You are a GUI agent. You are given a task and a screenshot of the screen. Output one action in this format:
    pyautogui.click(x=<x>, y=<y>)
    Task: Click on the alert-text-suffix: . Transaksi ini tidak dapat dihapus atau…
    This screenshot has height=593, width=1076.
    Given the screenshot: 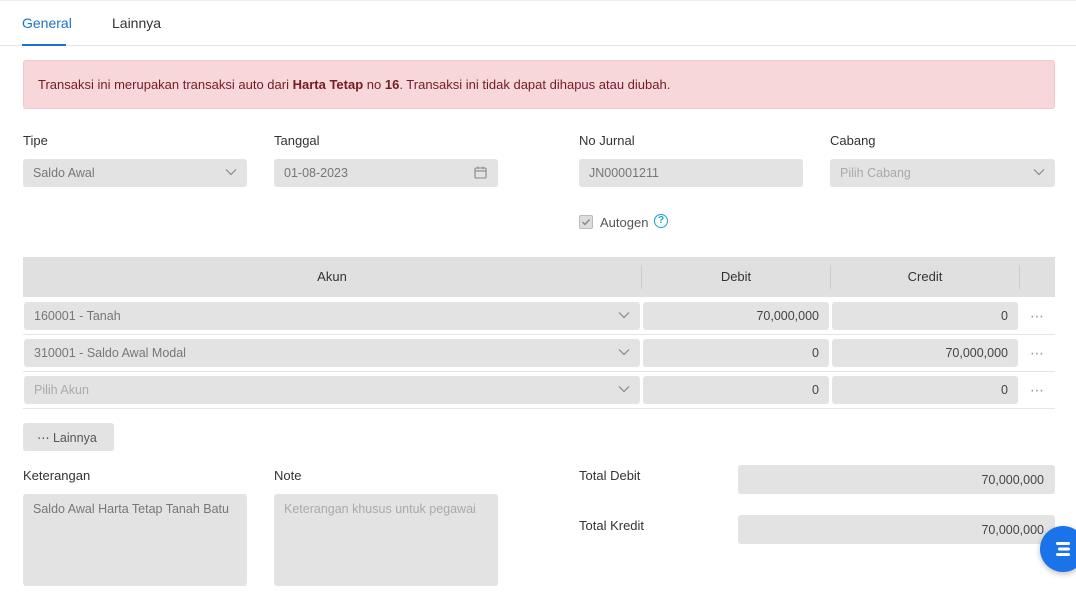 What is the action you would take?
    pyautogui.click(x=535, y=84)
    